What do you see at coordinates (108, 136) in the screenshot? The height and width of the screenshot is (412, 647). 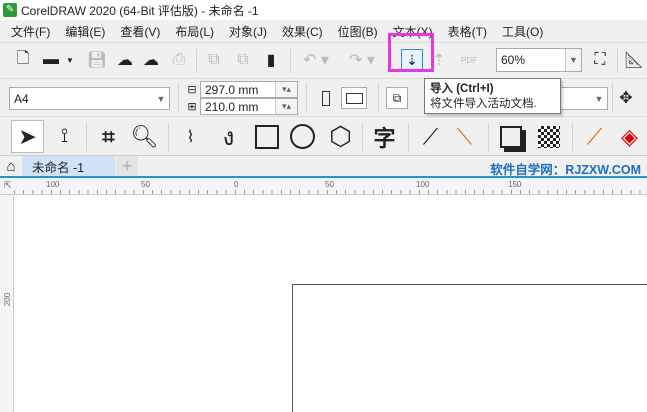 I see `crop-tool-icon: ⌗` at bounding box center [108, 136].